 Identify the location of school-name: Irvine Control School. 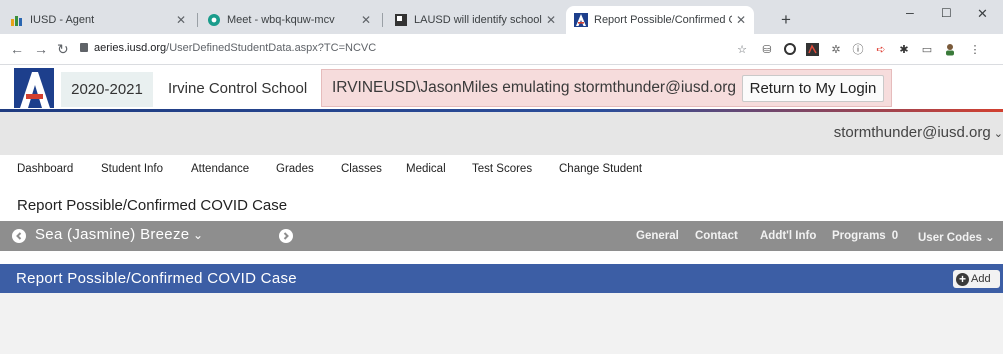
(237, 88).